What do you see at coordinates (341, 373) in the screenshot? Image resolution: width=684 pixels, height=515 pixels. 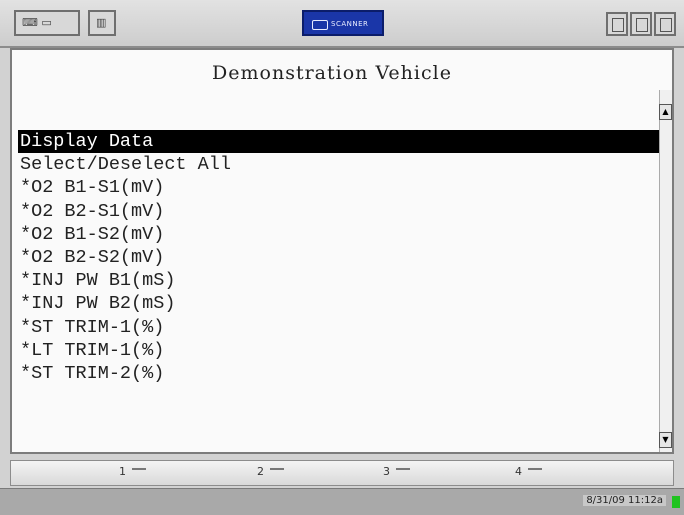 I see `list-item: *ST TRIM-2(%)` at bounding box center [341, 373].